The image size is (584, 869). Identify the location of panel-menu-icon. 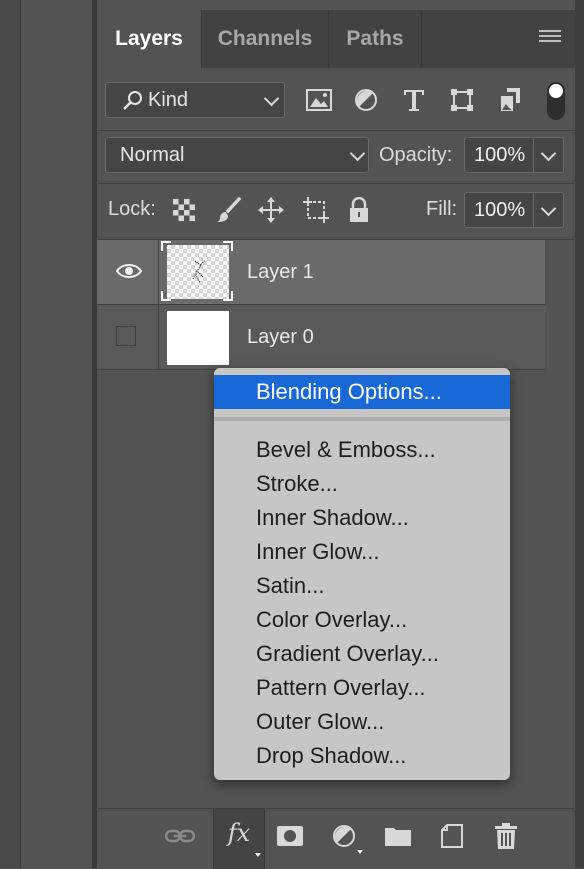
(550, 38).